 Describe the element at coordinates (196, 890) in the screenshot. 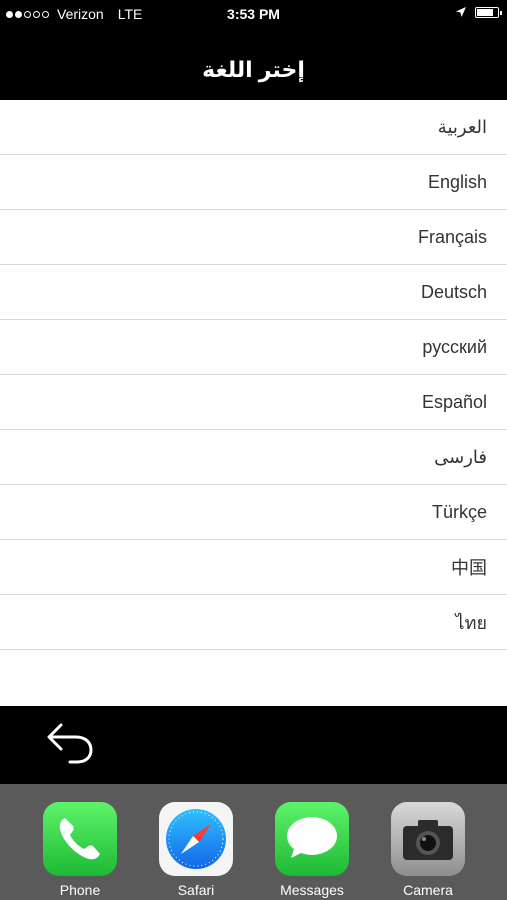

I see `dock-app-label: Safari` at that location.